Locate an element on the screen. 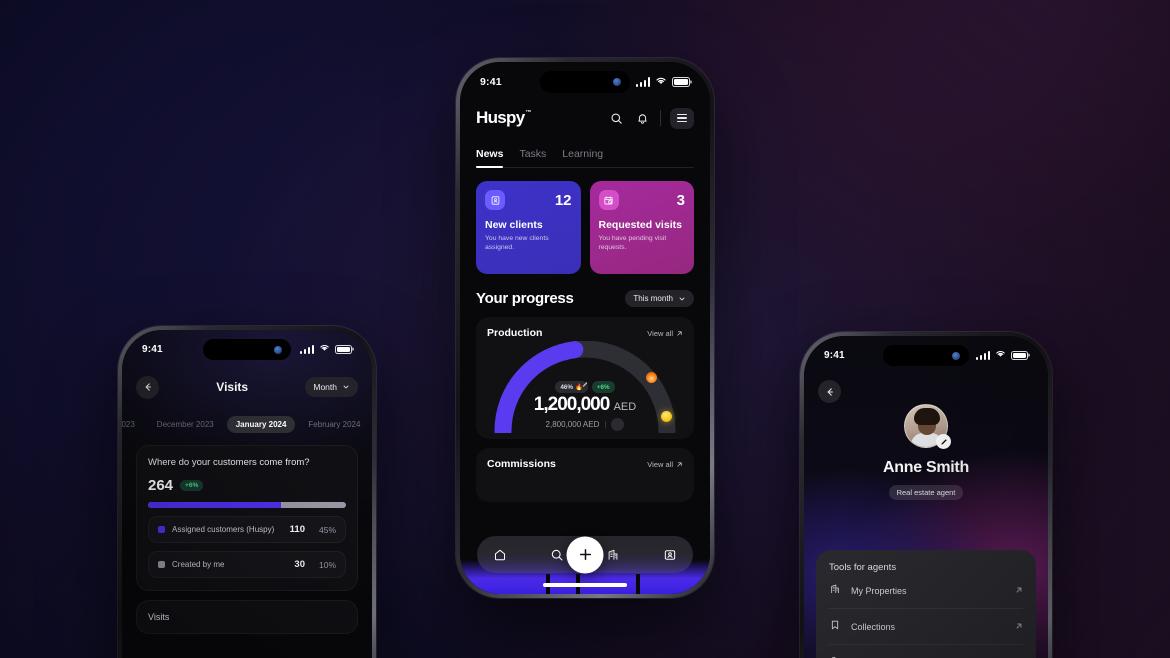  status-indicators is located at coordinates (325, 349).